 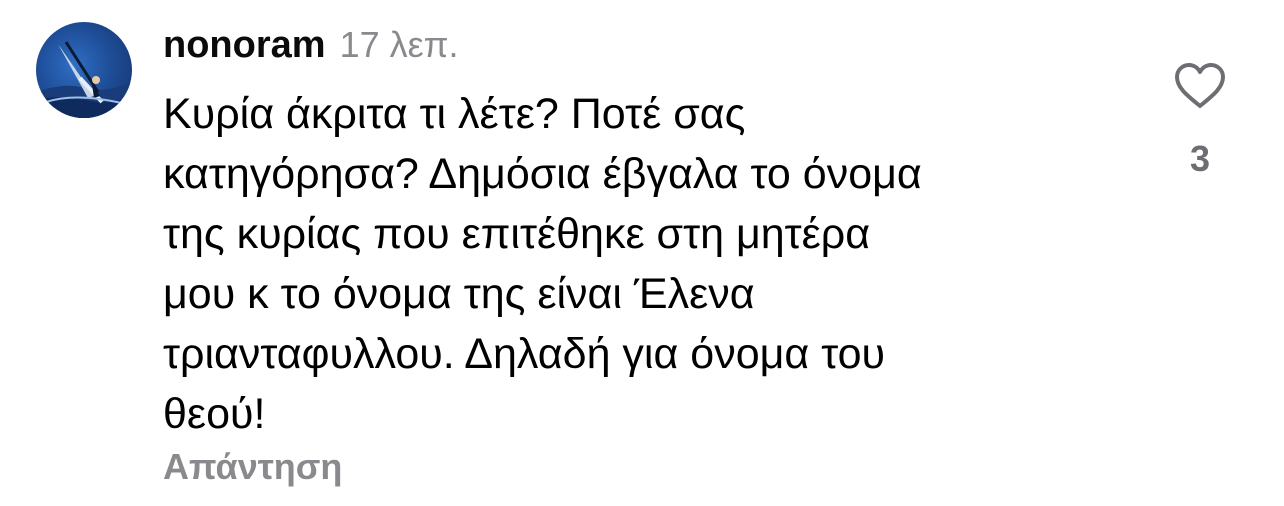 What do you see at coordinates (244, 45) in the screenshot?
I see `username: nonoram` at bounding box center [244, 45].